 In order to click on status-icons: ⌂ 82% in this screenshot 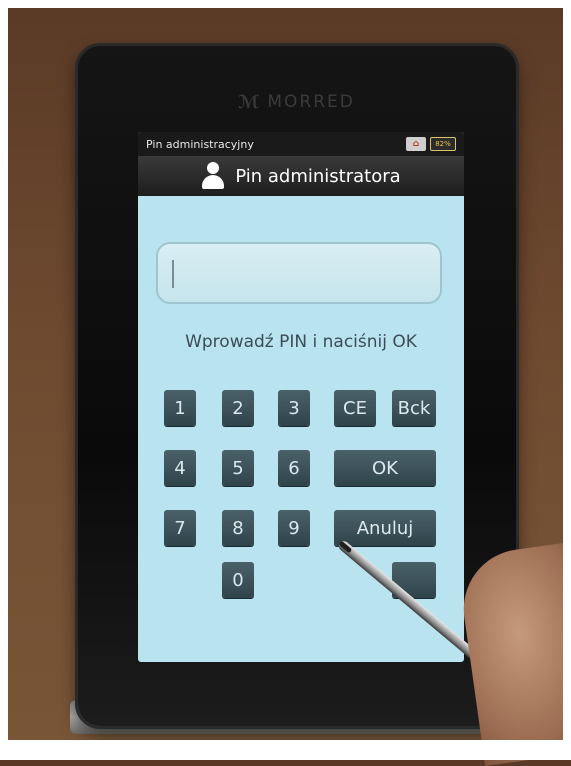, I will do `click(431, 144)`.